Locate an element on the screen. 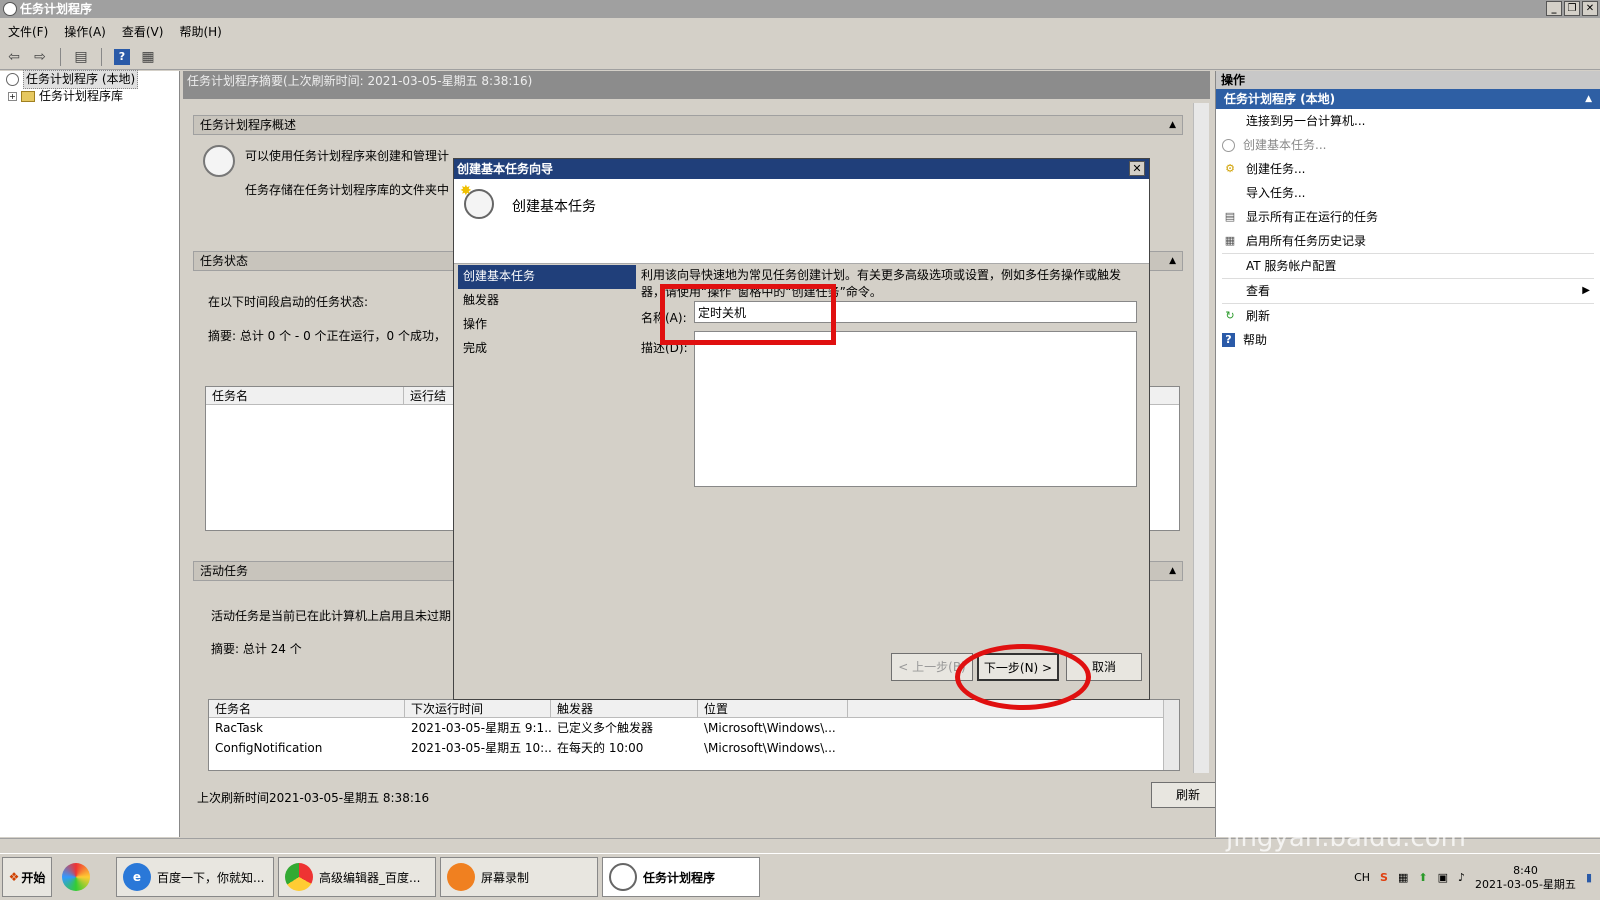 The width and height of the screenshot is (1600, 900). clock-date: 2021-03-05-星期五 is located at coordinates (1525, 884).